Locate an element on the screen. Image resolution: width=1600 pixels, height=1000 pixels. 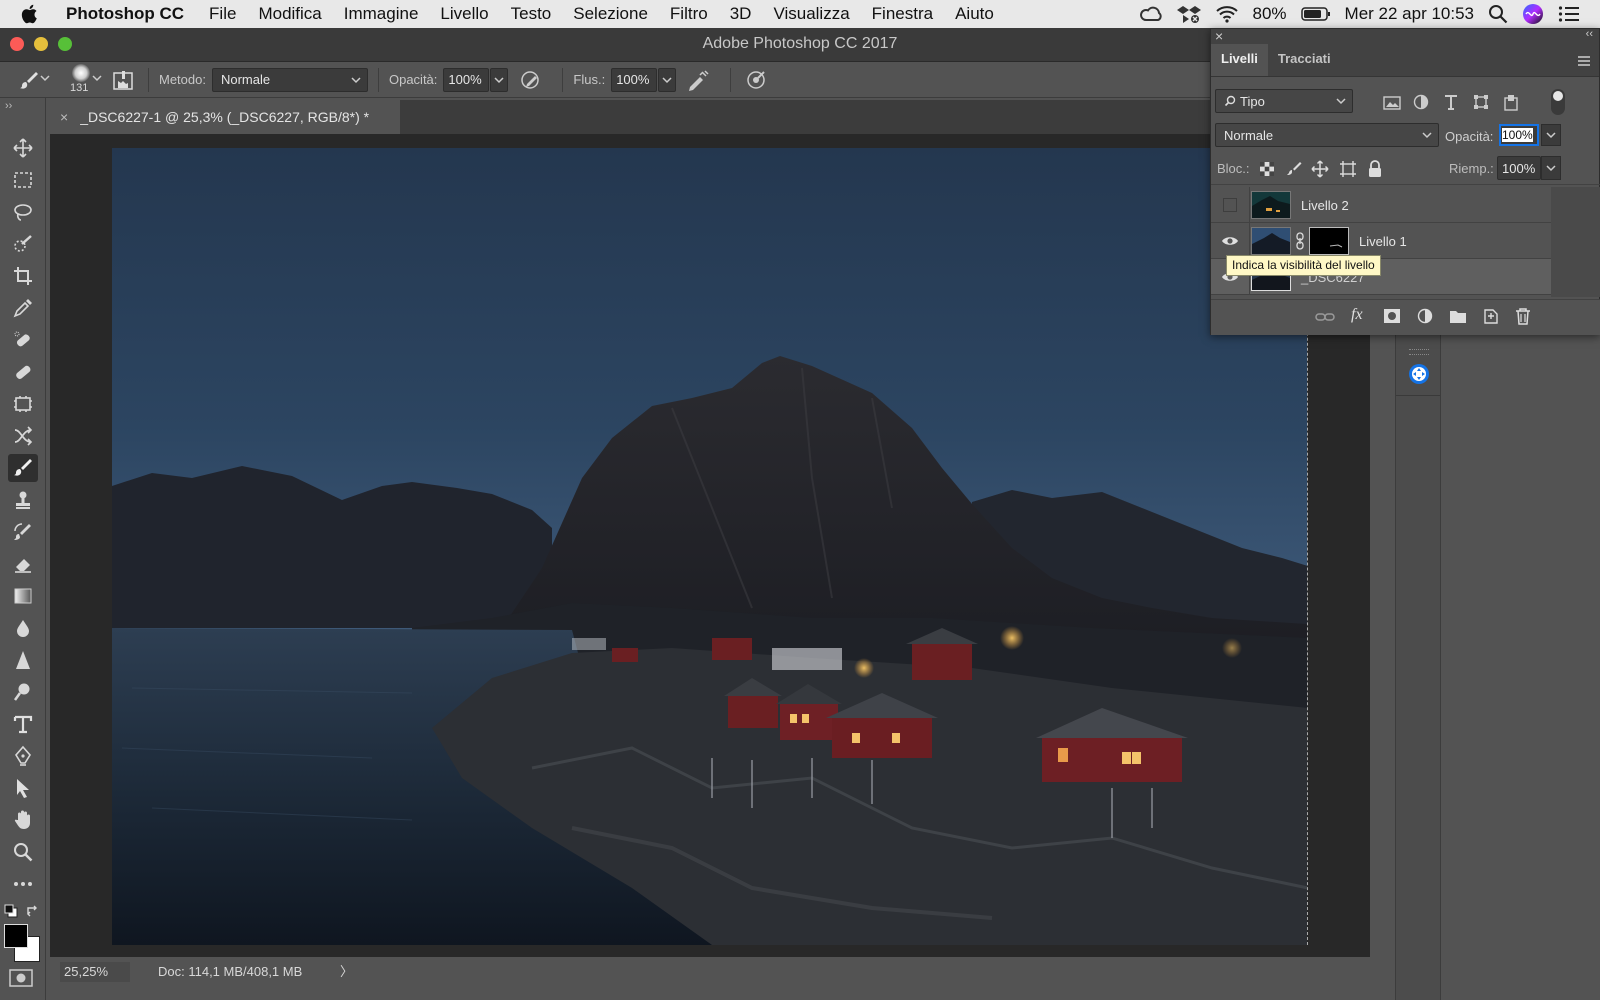
content-aware-move-tool is located at coordinates (23, 404).